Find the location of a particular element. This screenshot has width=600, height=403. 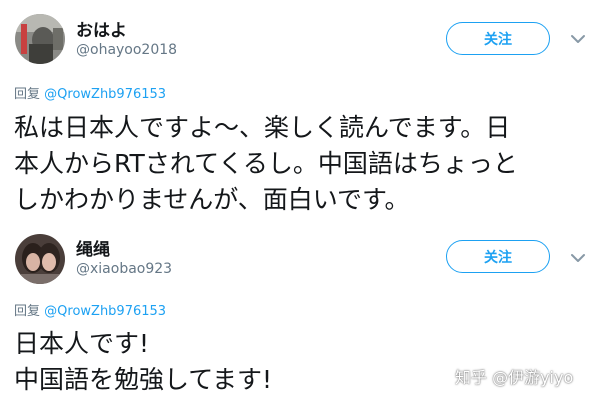

display-name: 绳绳 is located at coordinates (93, 247).